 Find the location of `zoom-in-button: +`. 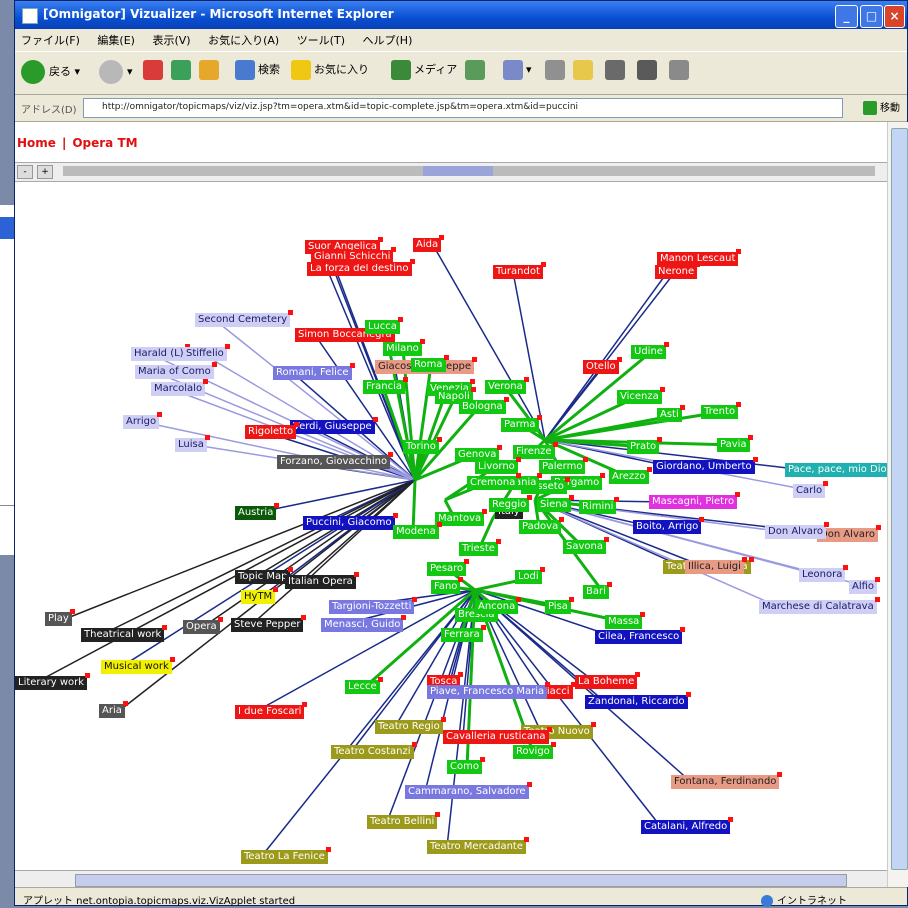

zoom-in-button: + is located at coordinates (45, 172).